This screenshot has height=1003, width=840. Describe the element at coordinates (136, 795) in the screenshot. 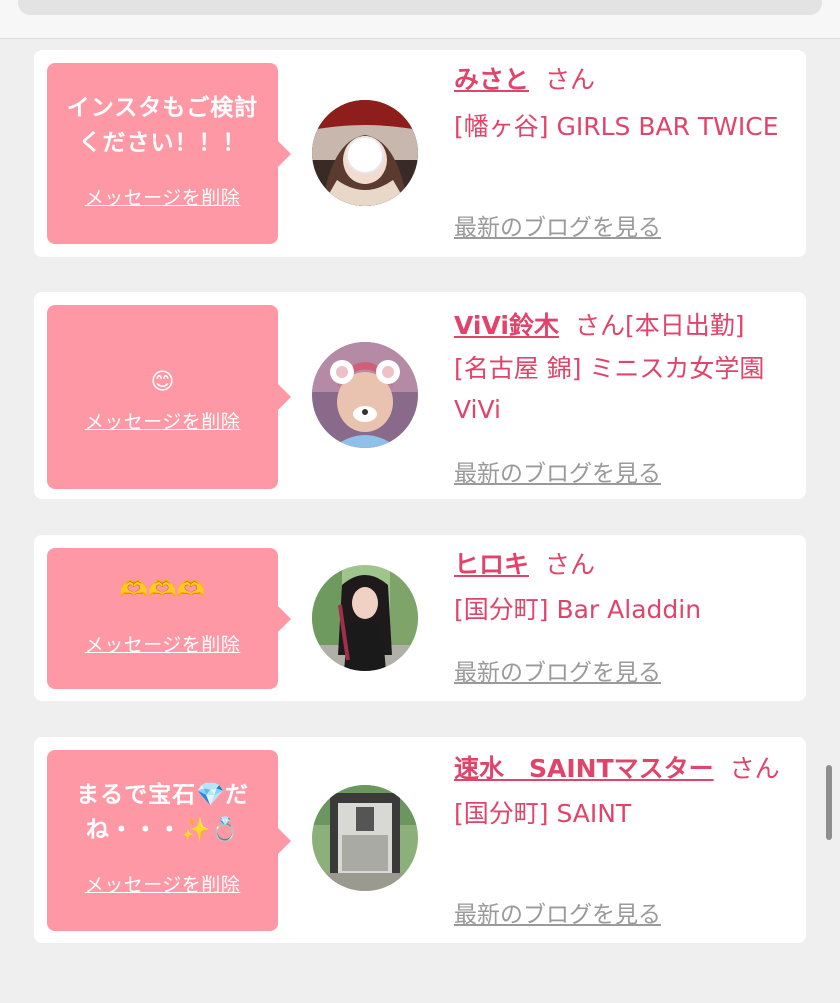

I see `message-text-part: まるで宝石` at that location.